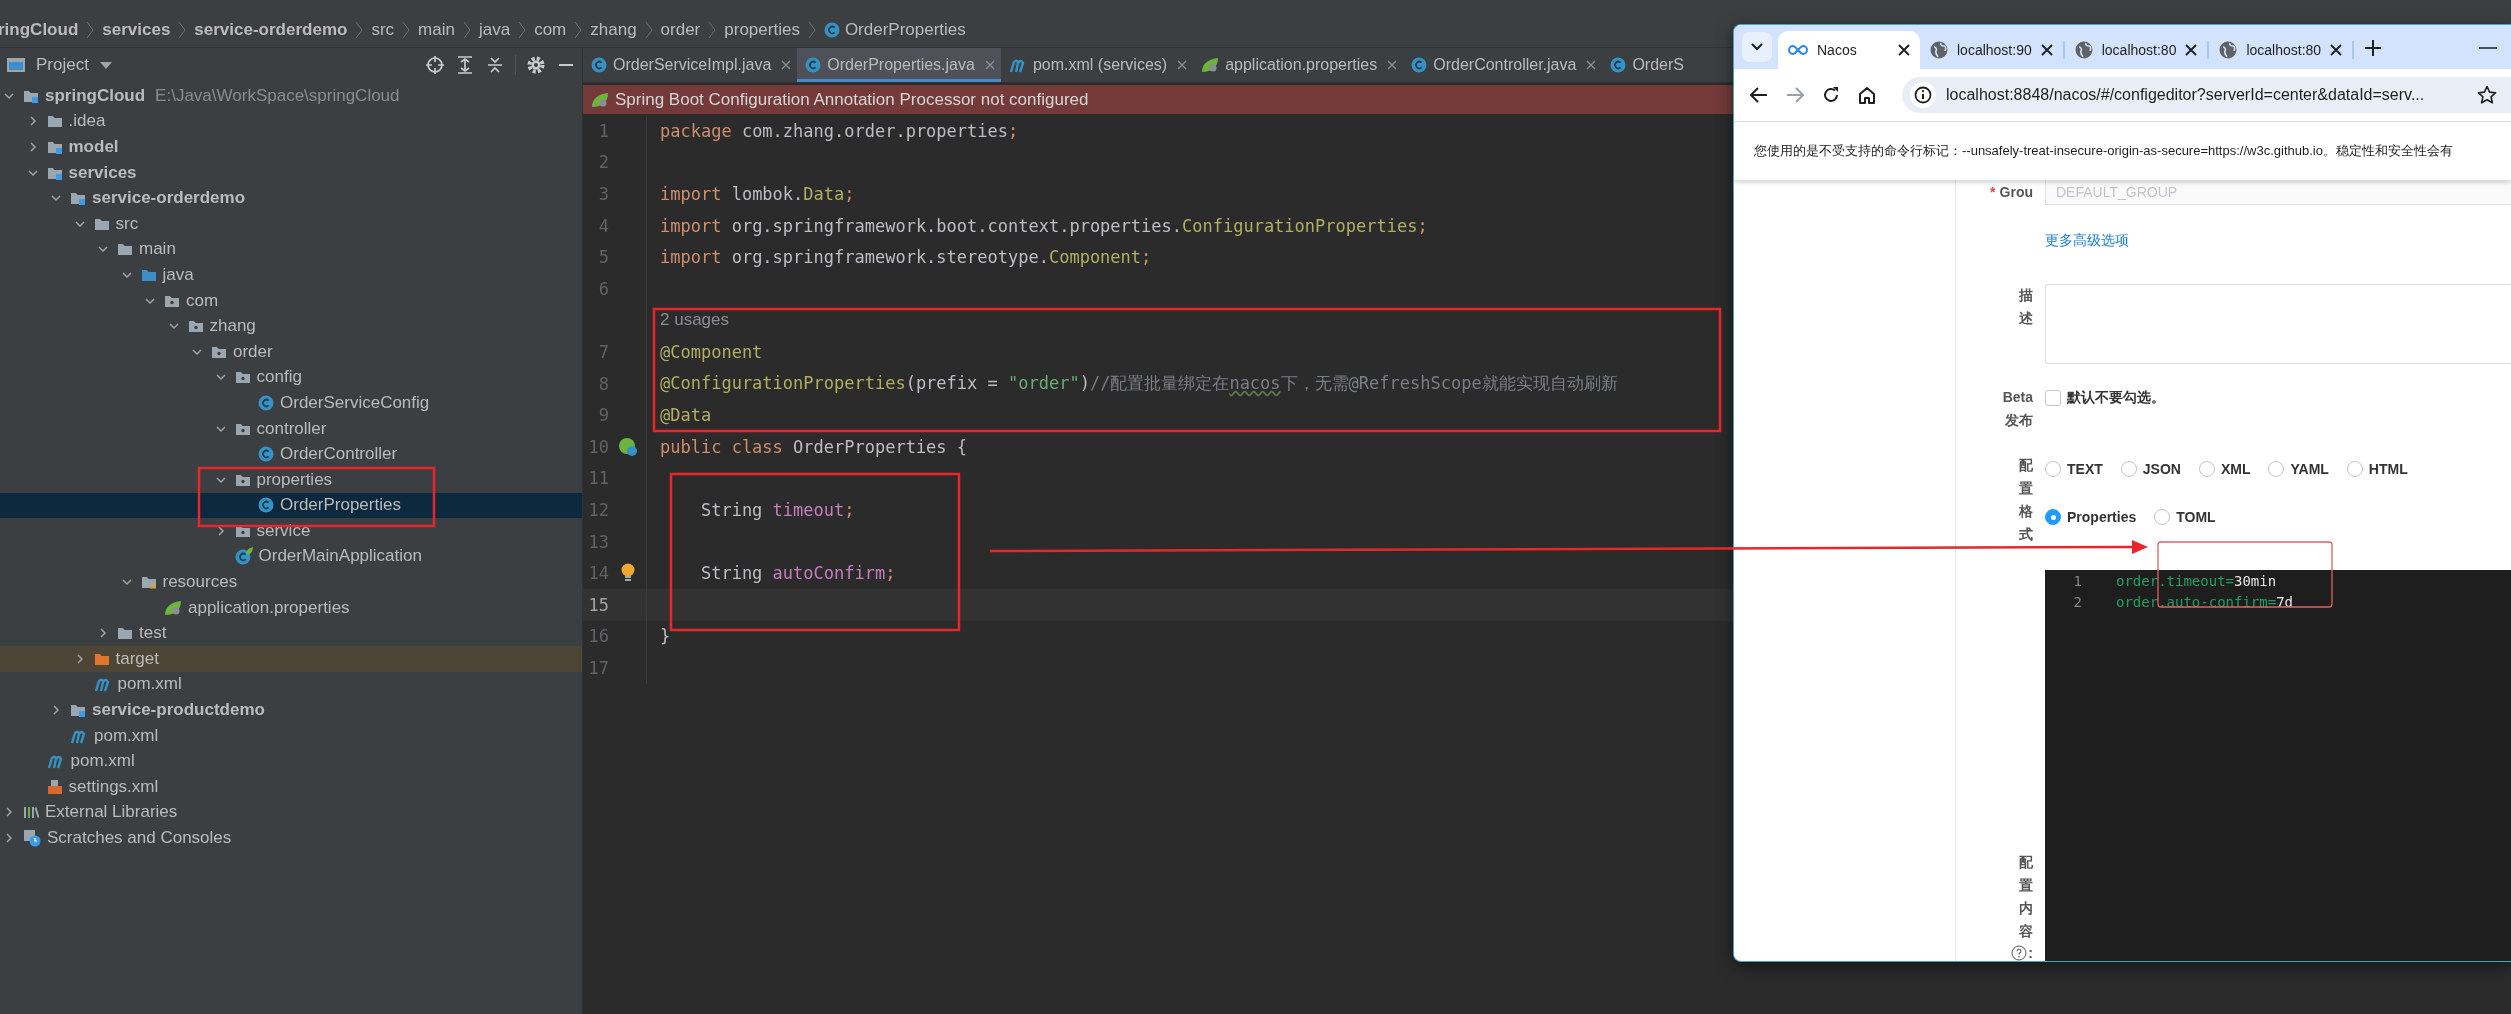 The image size is (2511, 1014). What do you see at coordinates (536, 65) in the screenshot?
I see `settings-icon` at bounding box center [536, 65].